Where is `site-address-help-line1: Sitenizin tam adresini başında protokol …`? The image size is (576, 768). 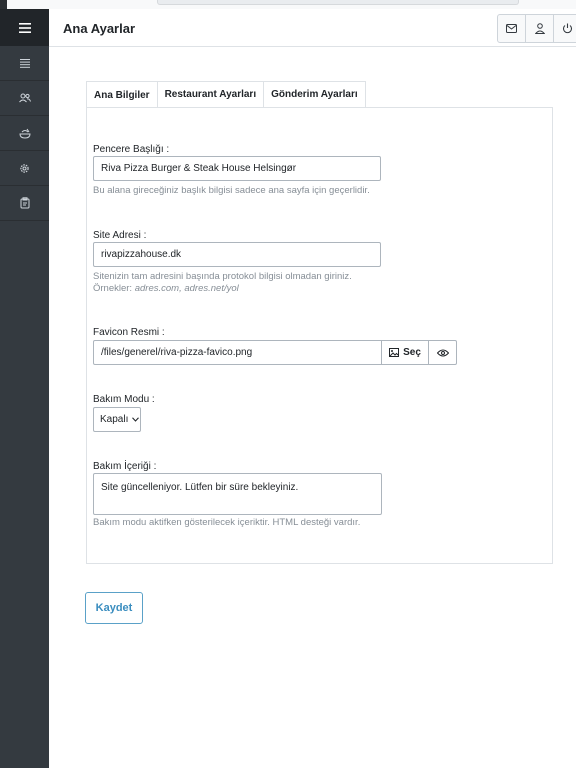
site-address-help-line1: Sitenizin tam adresini başında protokol … is located at coordinates (222, 276).